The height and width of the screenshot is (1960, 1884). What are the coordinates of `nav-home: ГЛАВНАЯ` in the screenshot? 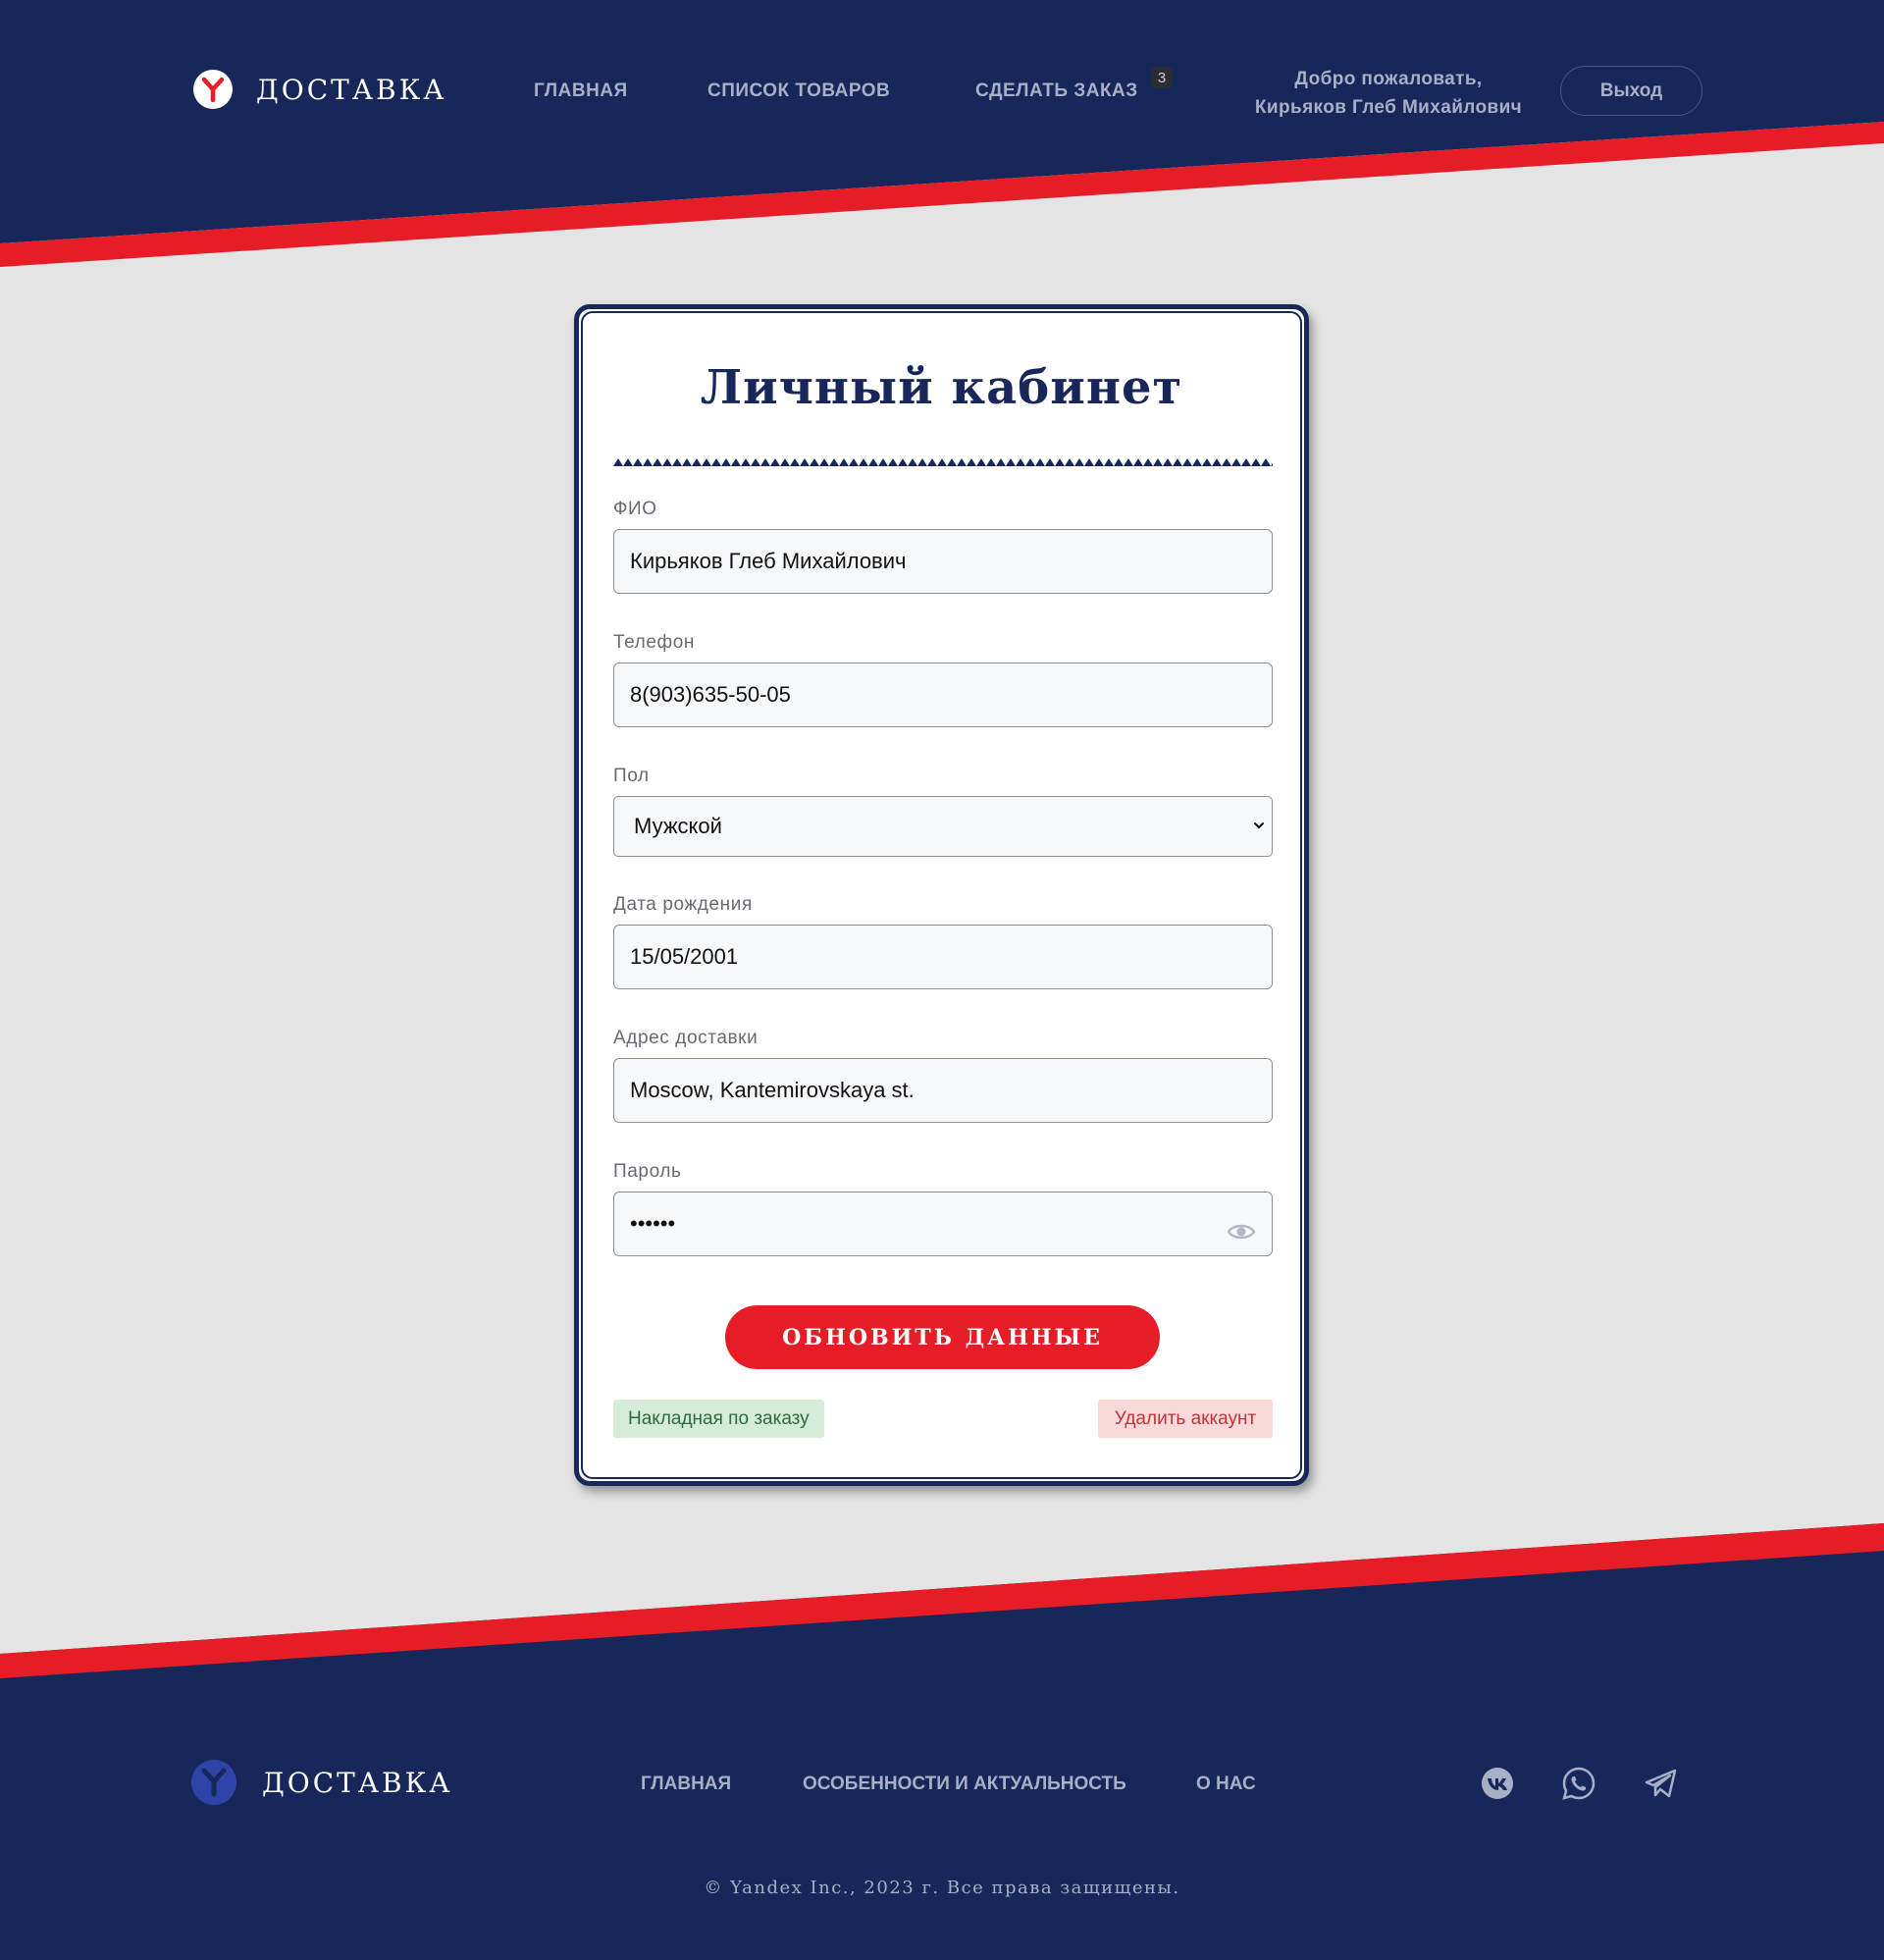 It's located at (581, 91).